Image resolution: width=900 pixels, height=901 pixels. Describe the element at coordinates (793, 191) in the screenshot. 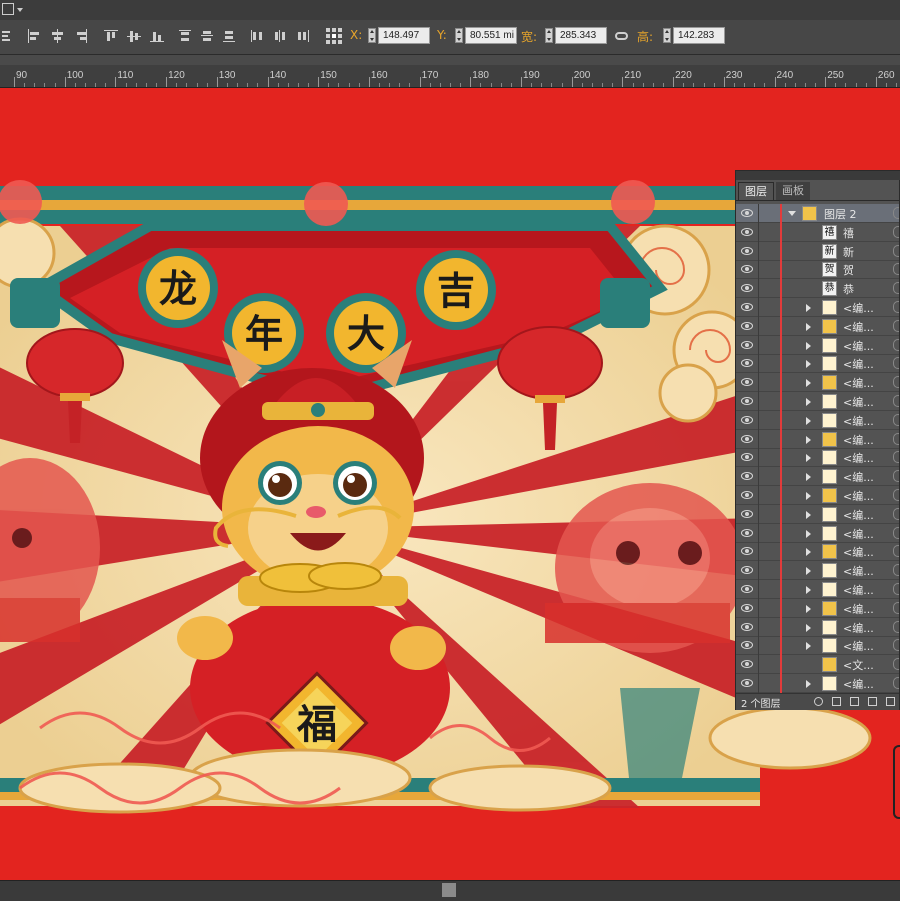

I see `tab-artboards: 画板` at that location.